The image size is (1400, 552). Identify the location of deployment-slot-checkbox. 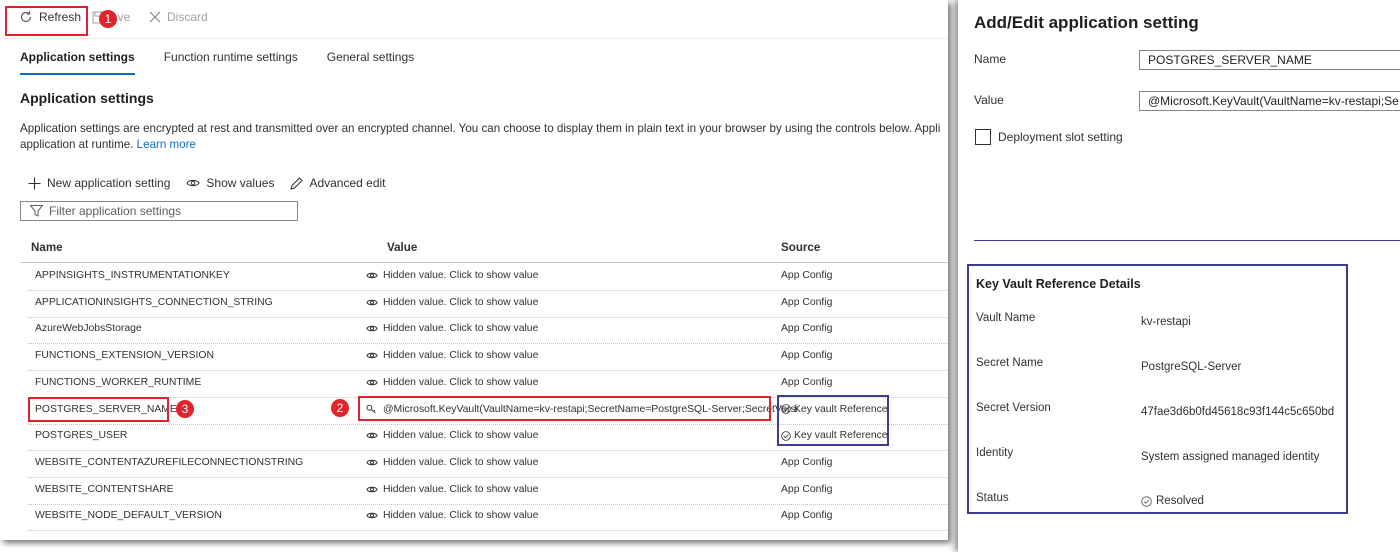
(983, 137).